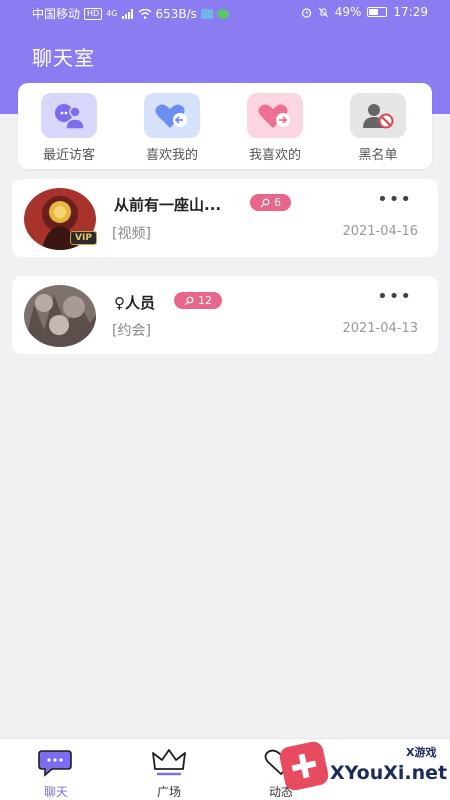 This screenshot has height=800, width=450. Describe the element at coordinates (377, 12) in the screenshot. I see `battery-icon` at that location.